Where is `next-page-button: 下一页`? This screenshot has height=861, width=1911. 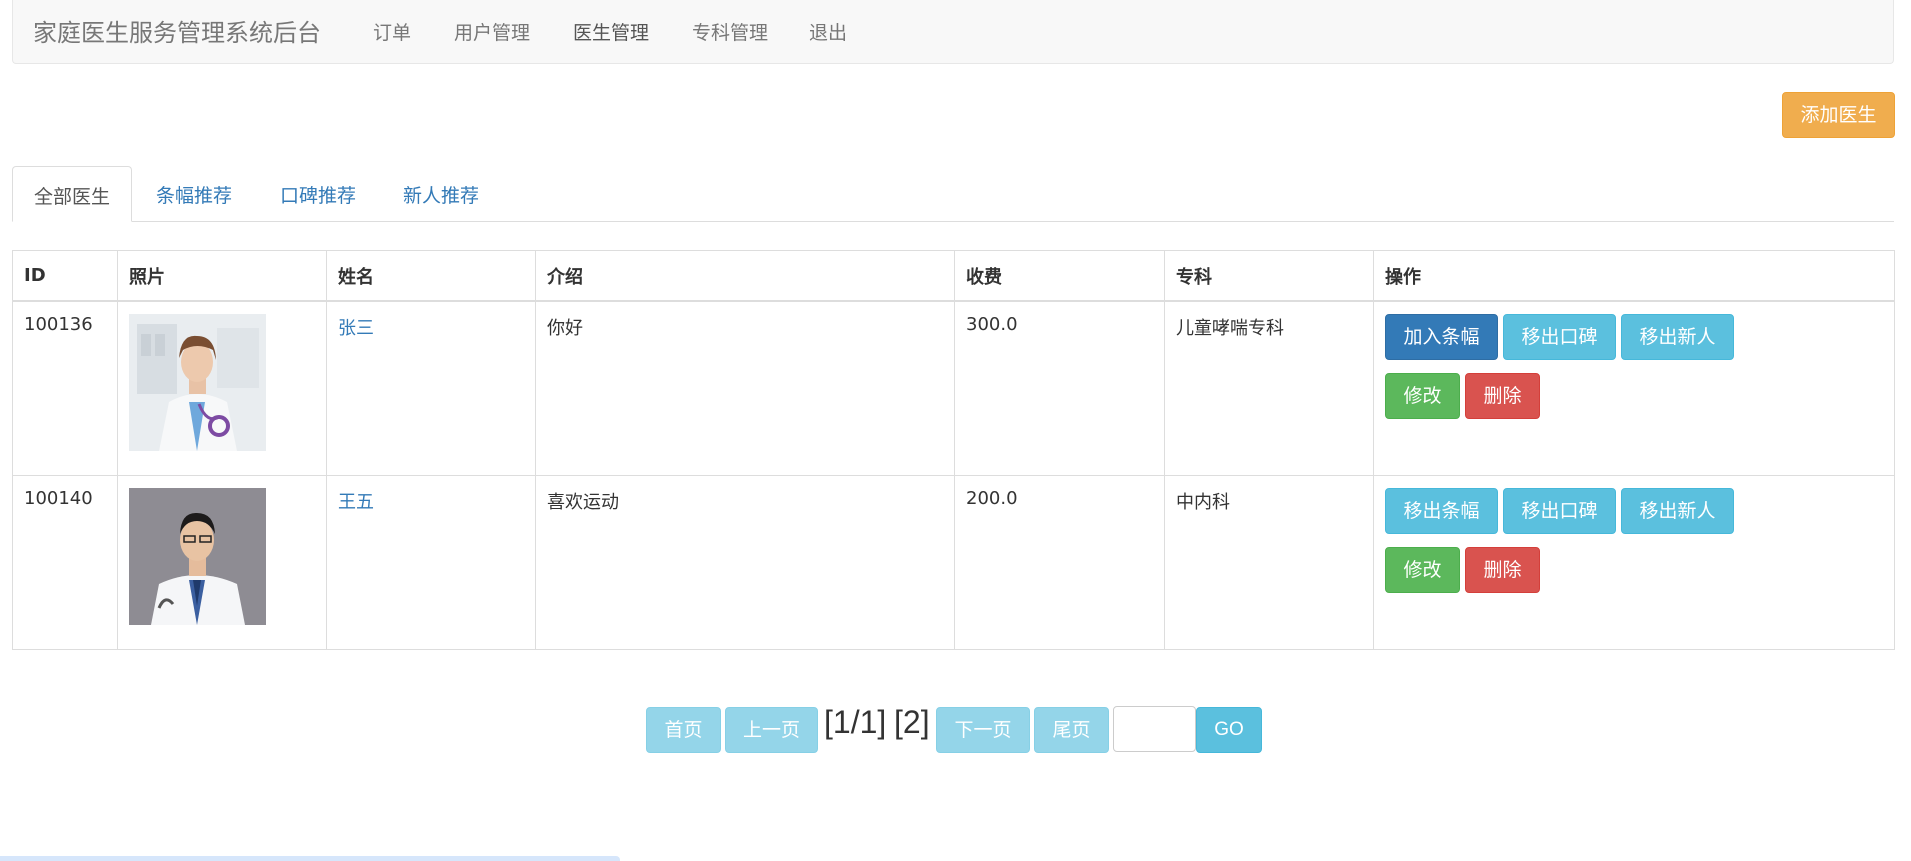
next-page-button: 下一页 is located at coordinates (983, 730).